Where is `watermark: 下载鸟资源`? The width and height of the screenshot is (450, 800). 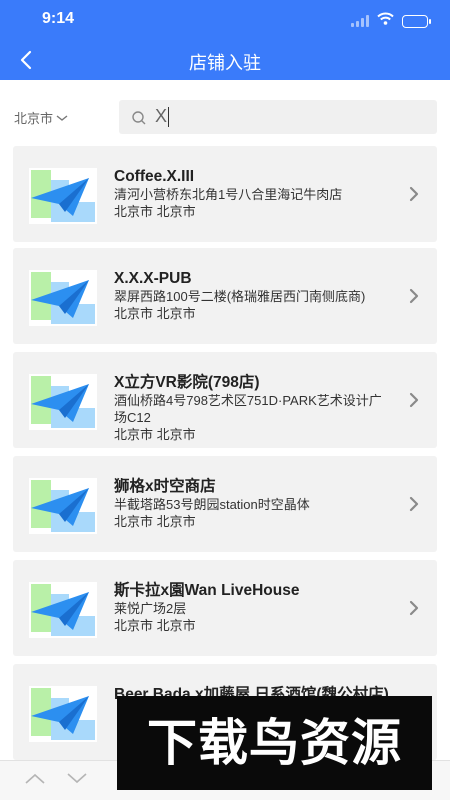
watermark: 下载鸟资源 is located at coordinates (274, 743).